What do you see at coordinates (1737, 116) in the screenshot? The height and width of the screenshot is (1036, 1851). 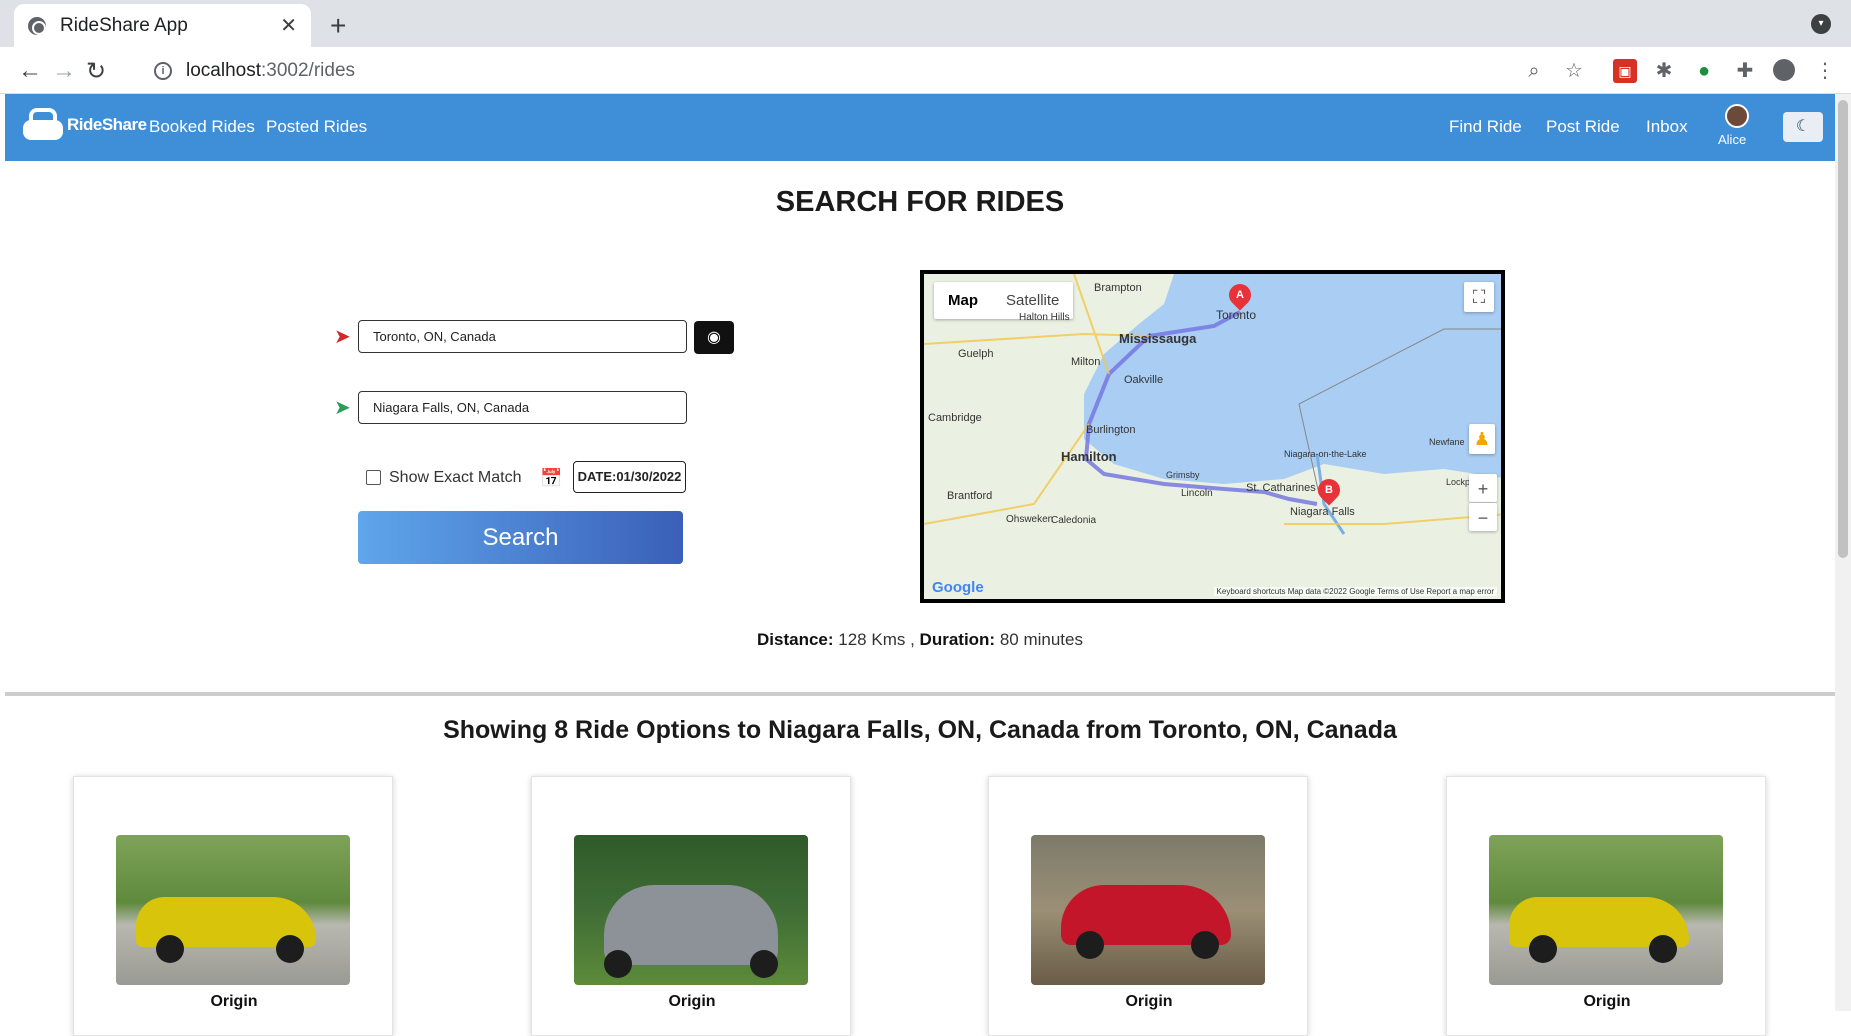 I see `user-avatar` at bounding box center [1737, 116].